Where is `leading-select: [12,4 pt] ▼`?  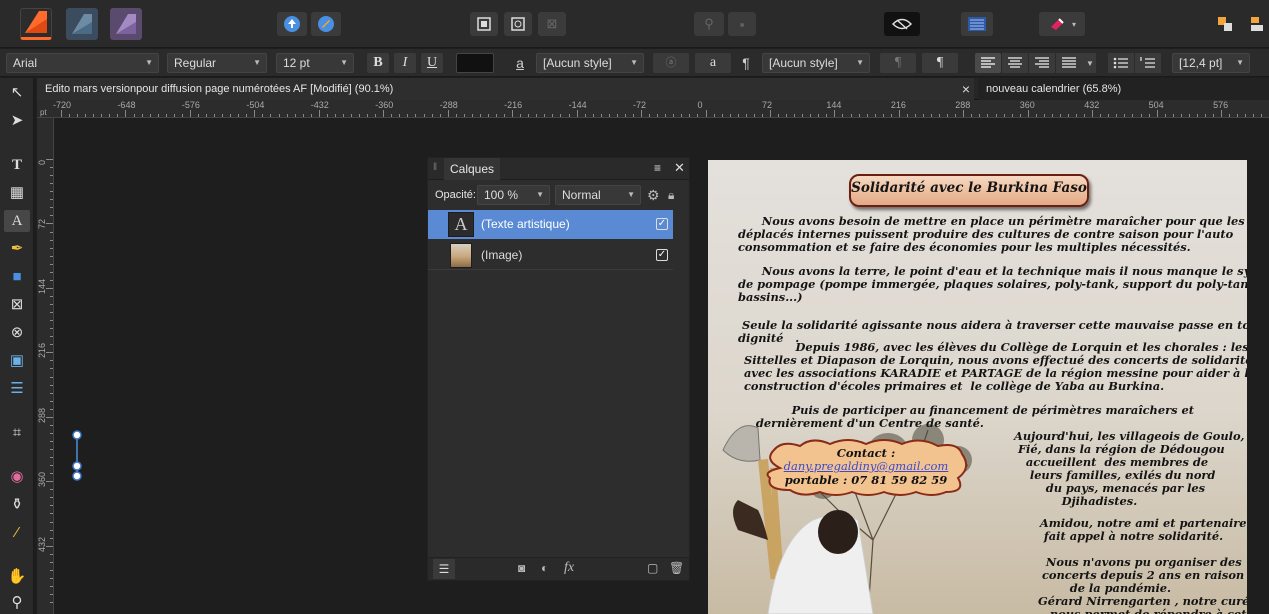
leading-select: [12,4 pt] ▼ is located at coordinates (1211, 63).